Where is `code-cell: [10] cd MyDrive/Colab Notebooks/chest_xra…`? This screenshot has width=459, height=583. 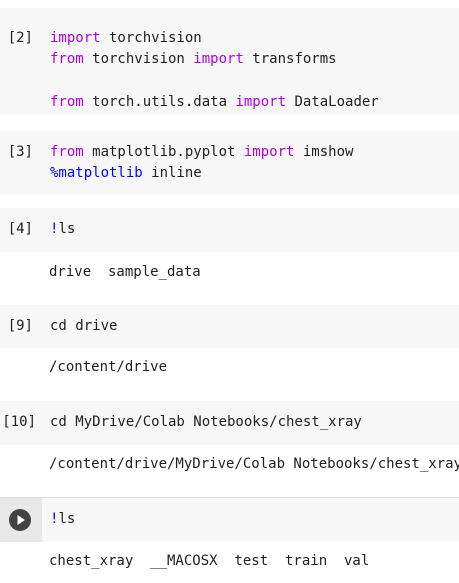 code-cell: [10] cd MyDrive/Colab Notebooks/chest_xra… is located at coordinates (229, 423).